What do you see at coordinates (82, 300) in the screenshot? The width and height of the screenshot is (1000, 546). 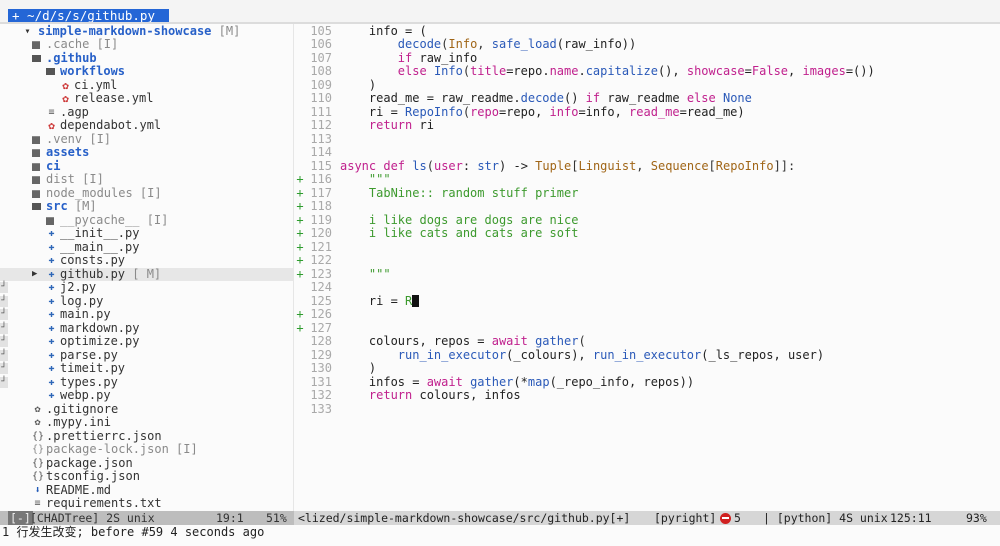 I see `tree-item-label: log.py` at bounding box center [82, 300].